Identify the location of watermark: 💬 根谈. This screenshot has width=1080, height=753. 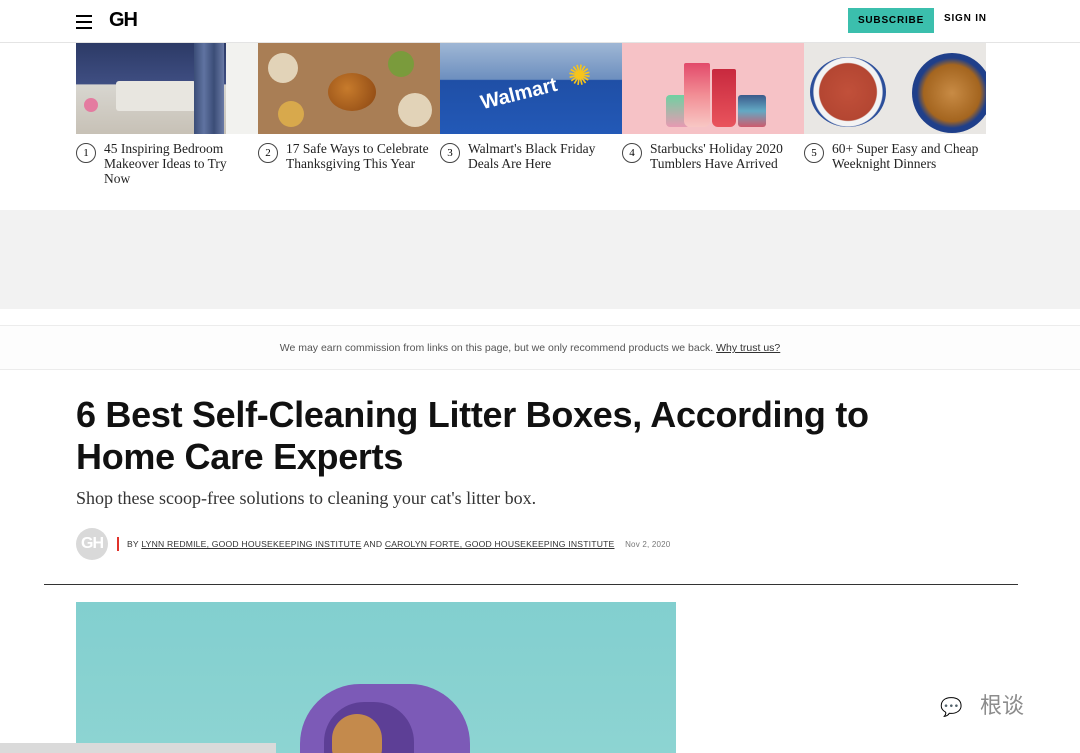
(982, 704).